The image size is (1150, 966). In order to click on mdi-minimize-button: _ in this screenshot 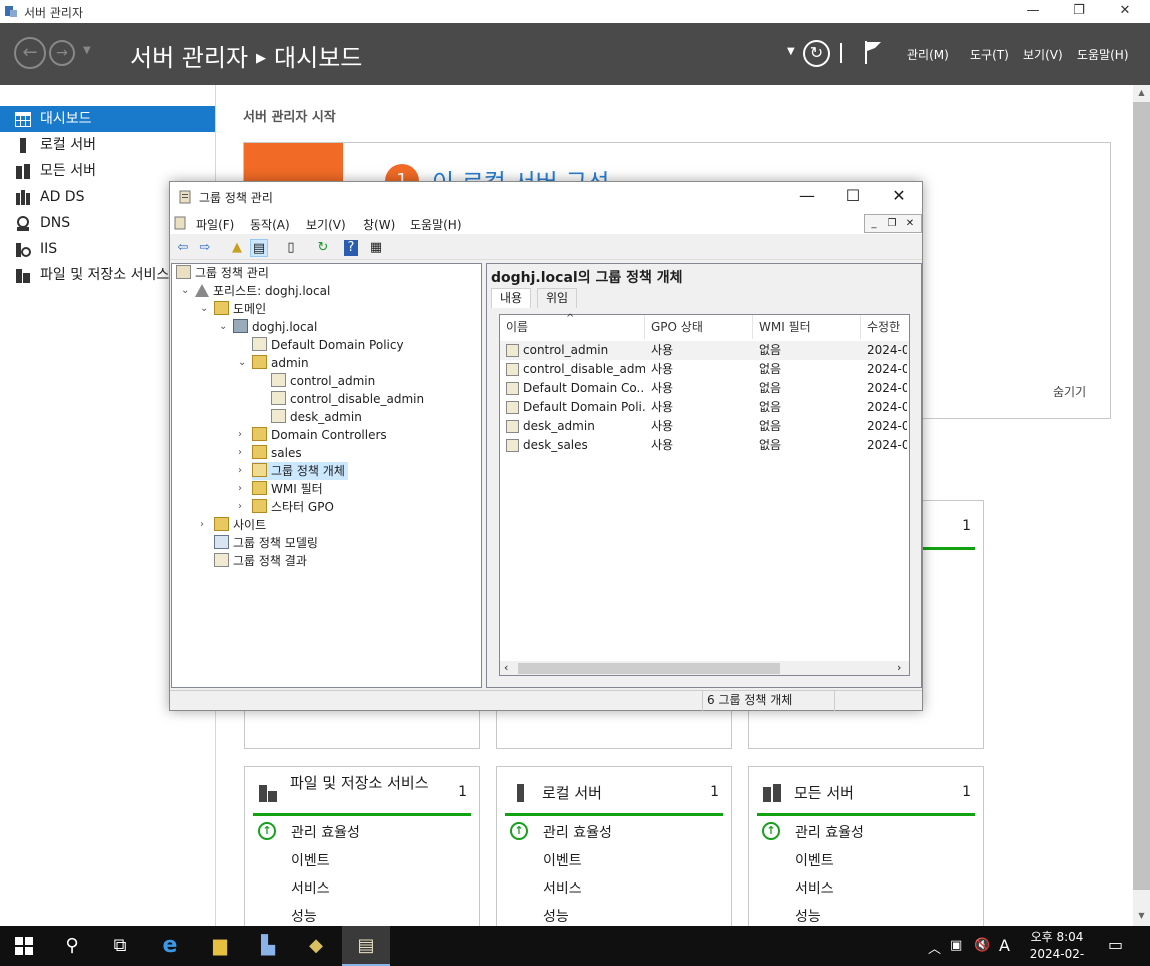, I will do `click(874, 223)`.